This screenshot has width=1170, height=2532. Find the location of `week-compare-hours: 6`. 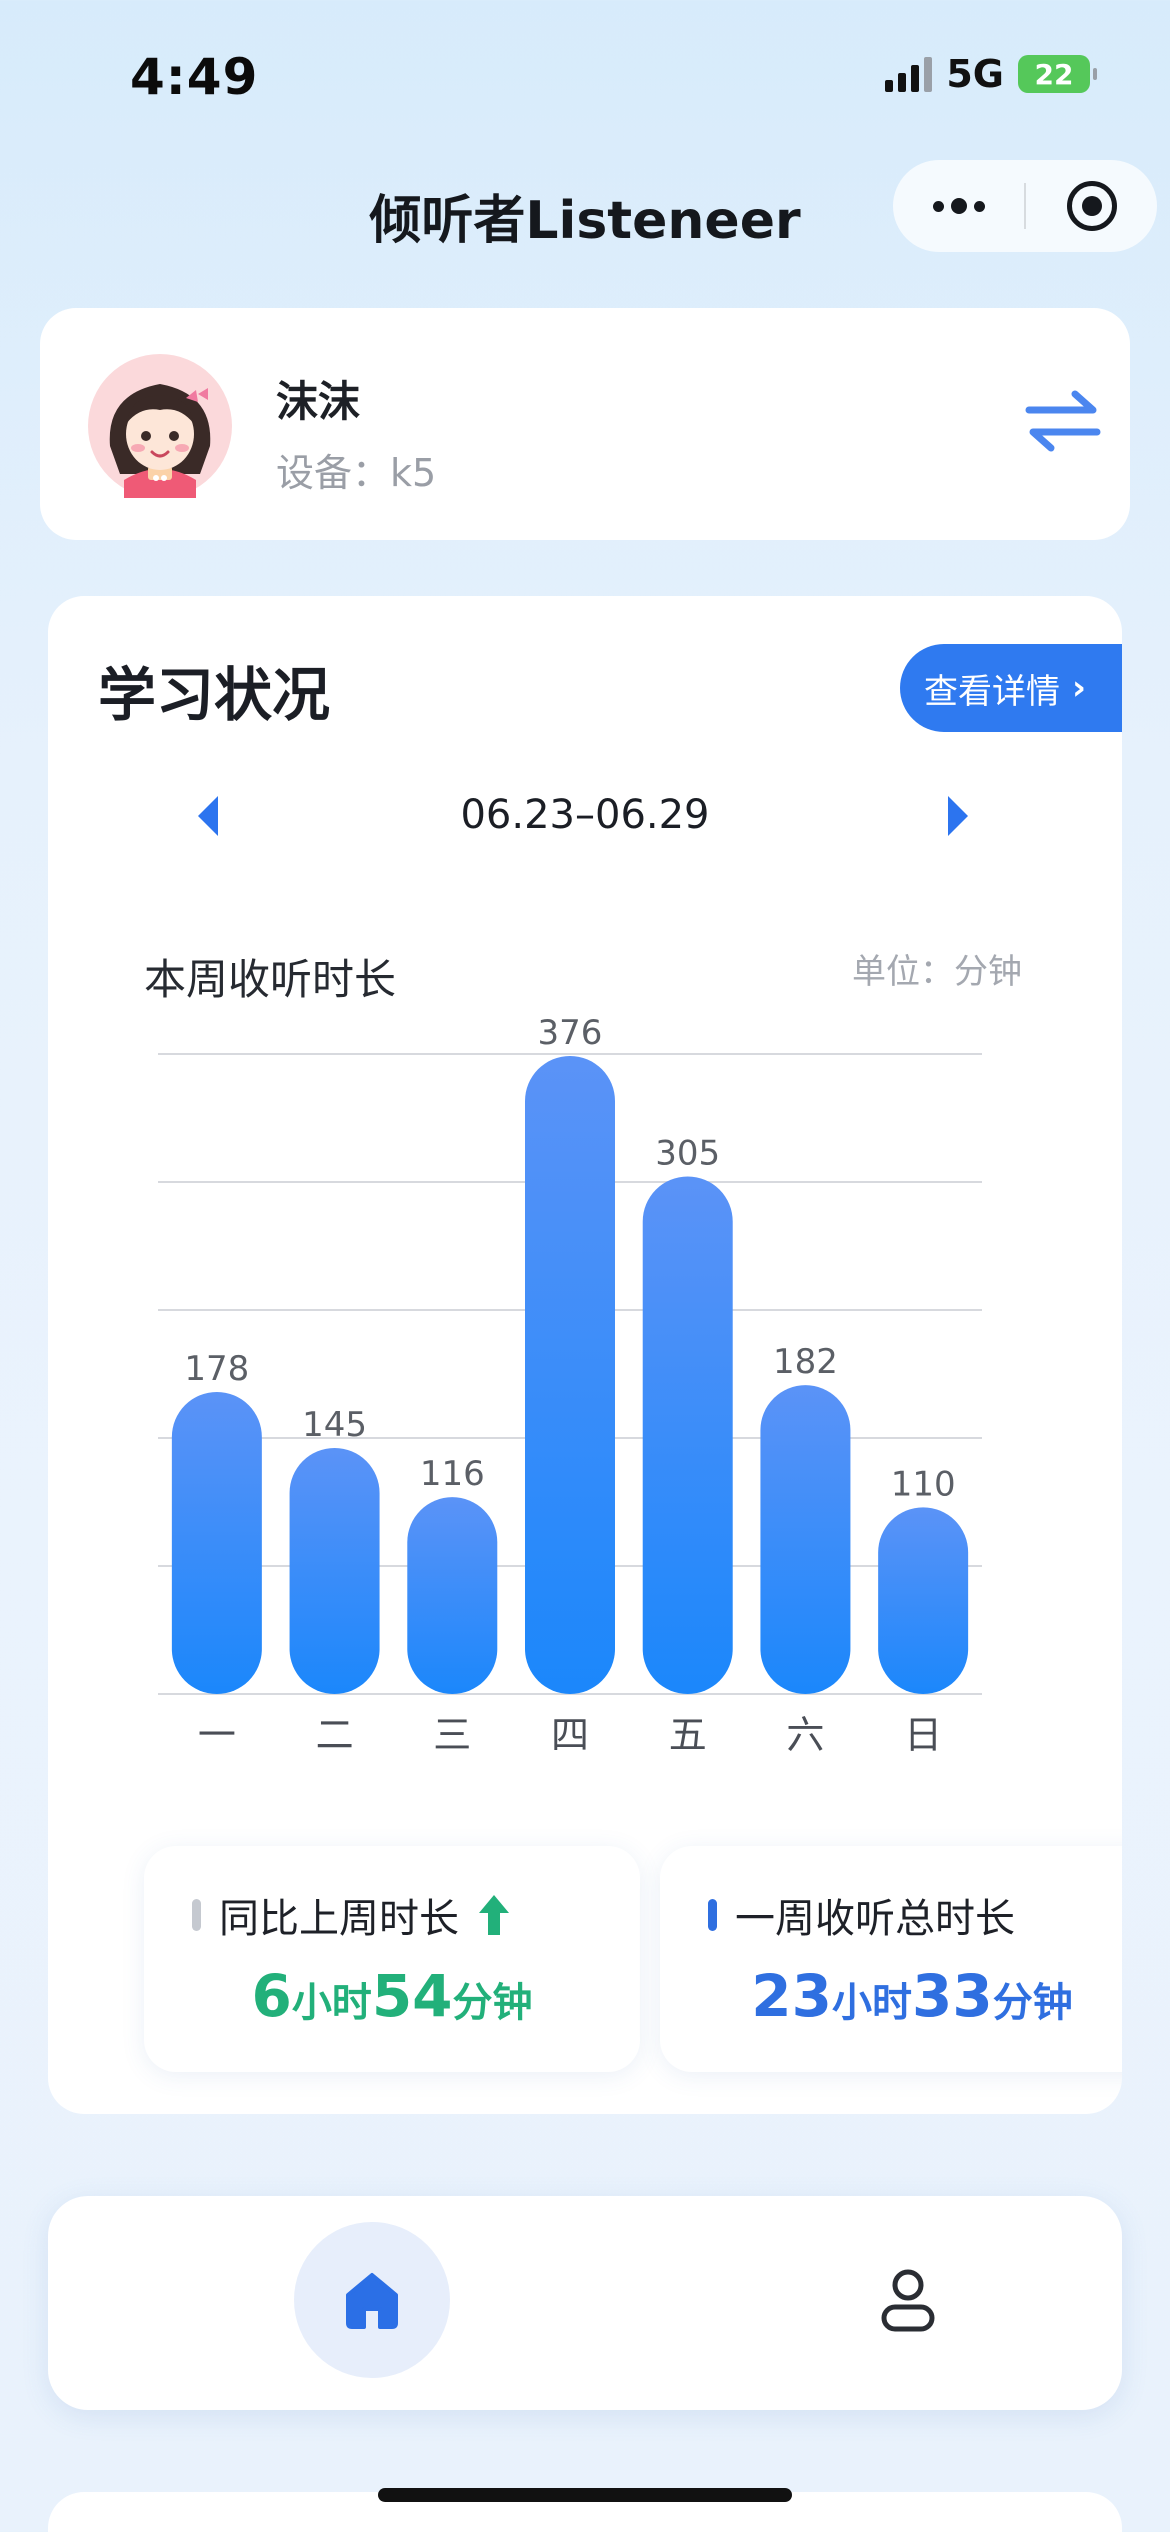

week-compare-hours: 6 is located at coordinates (271, 1996).